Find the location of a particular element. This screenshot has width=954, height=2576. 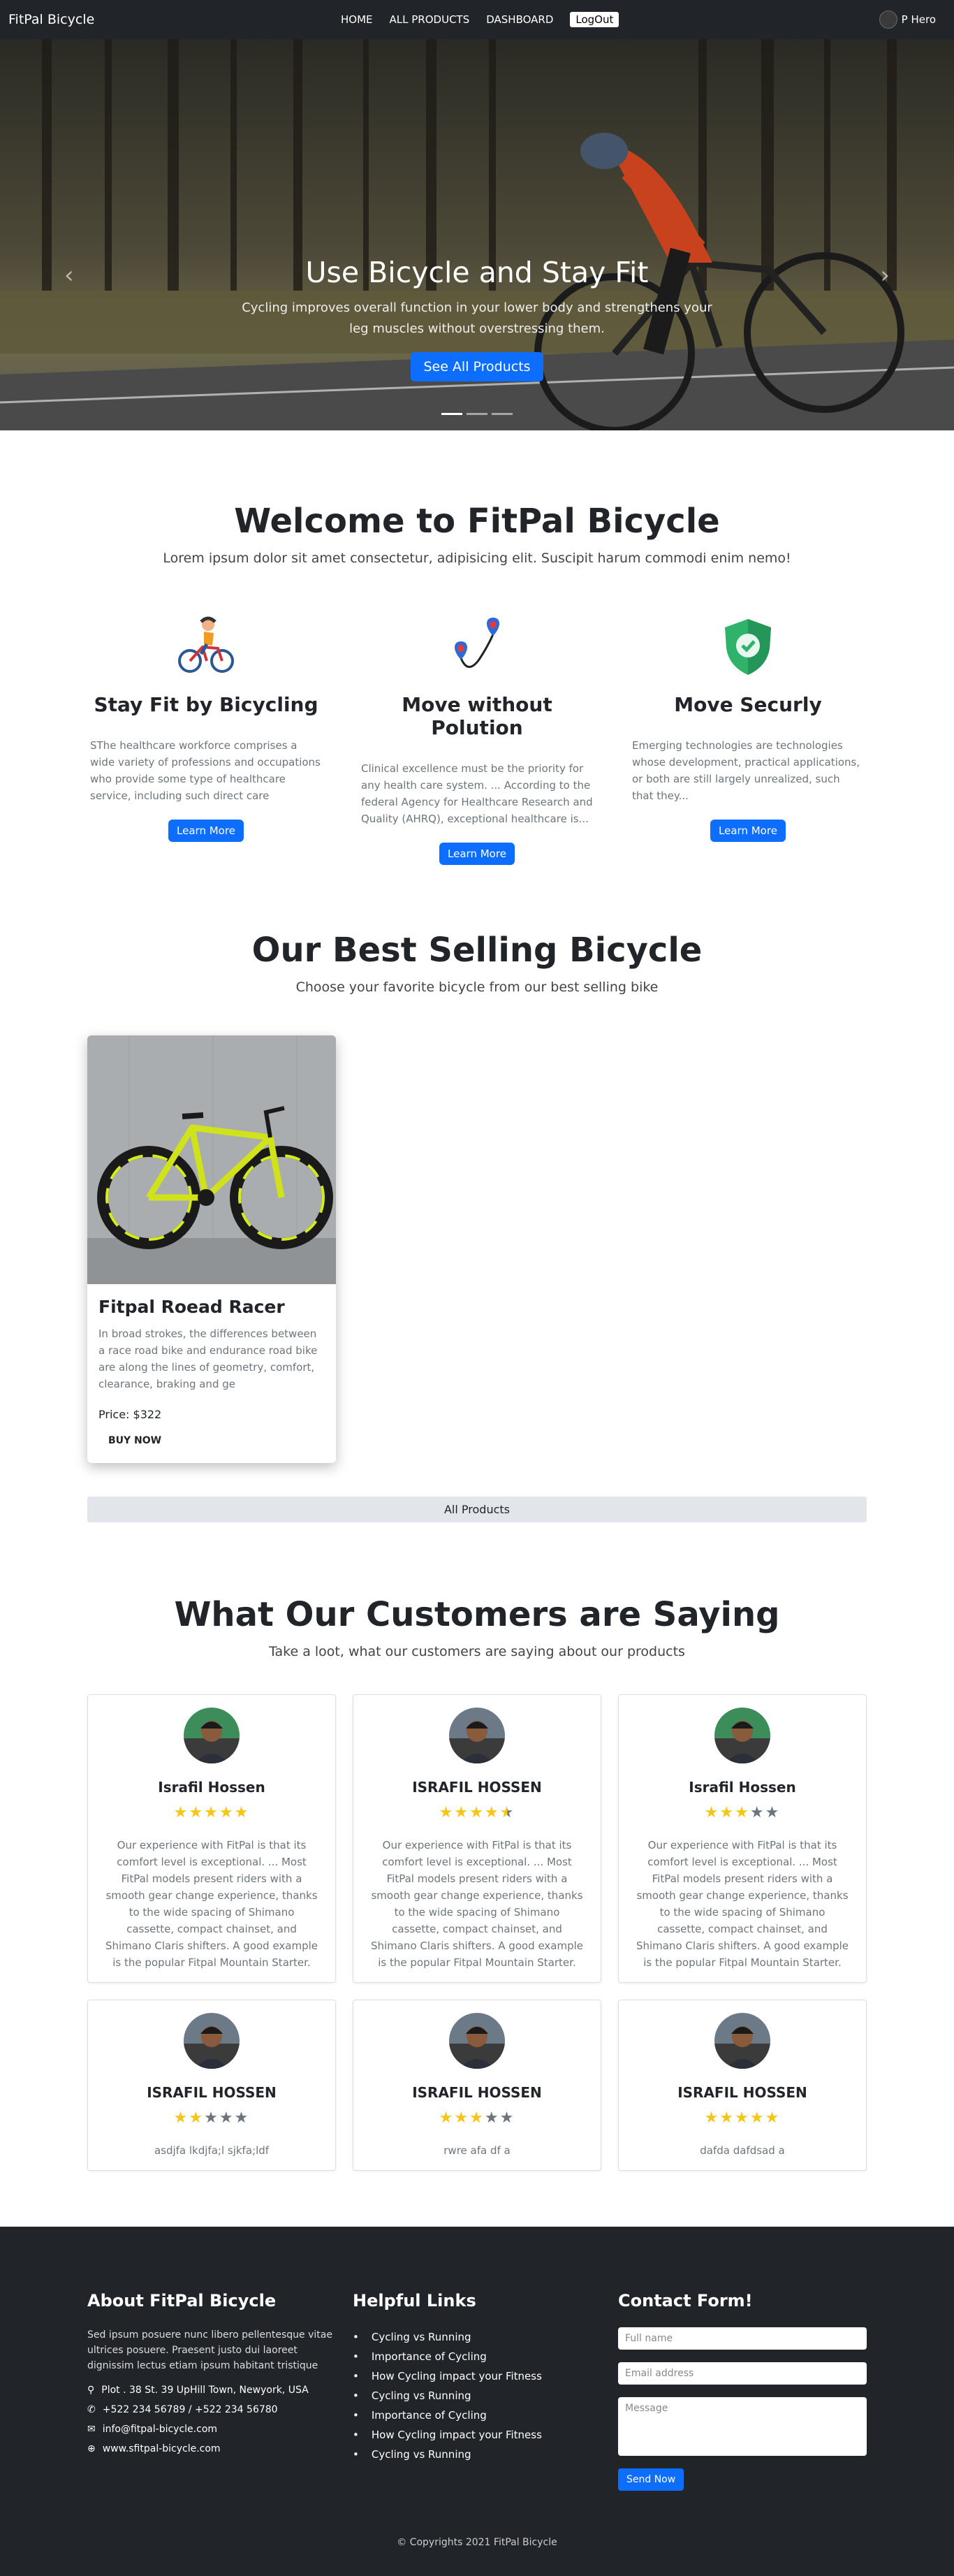

website-link: www.sfitpal-bicycle.com is located at coordinates (162, 2449).